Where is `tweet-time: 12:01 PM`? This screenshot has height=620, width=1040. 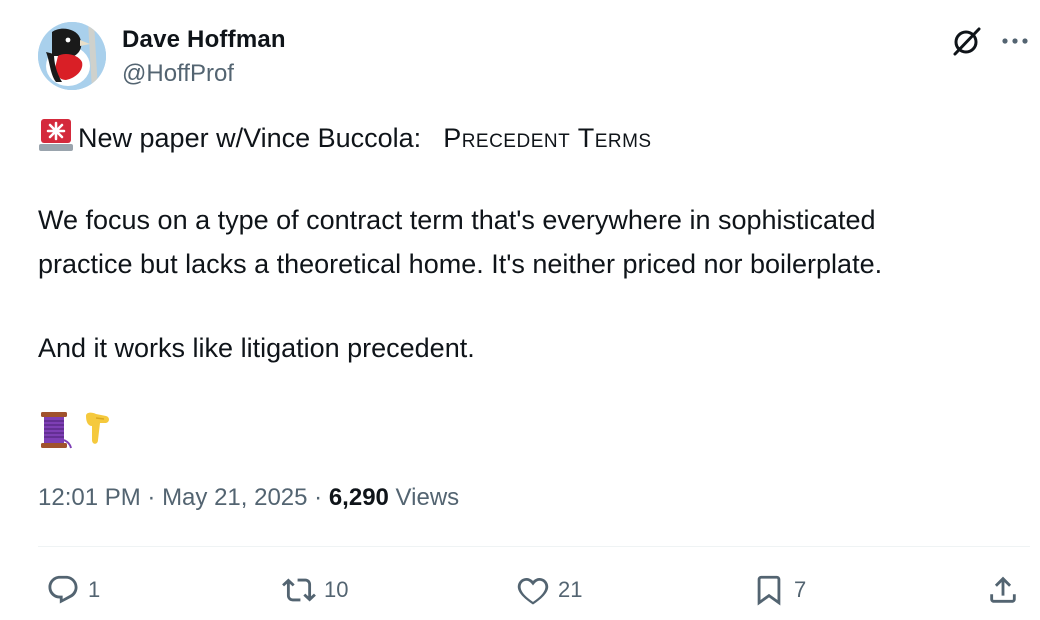 tweet-time: 12:01 PM is located at coordinates (89, 497).